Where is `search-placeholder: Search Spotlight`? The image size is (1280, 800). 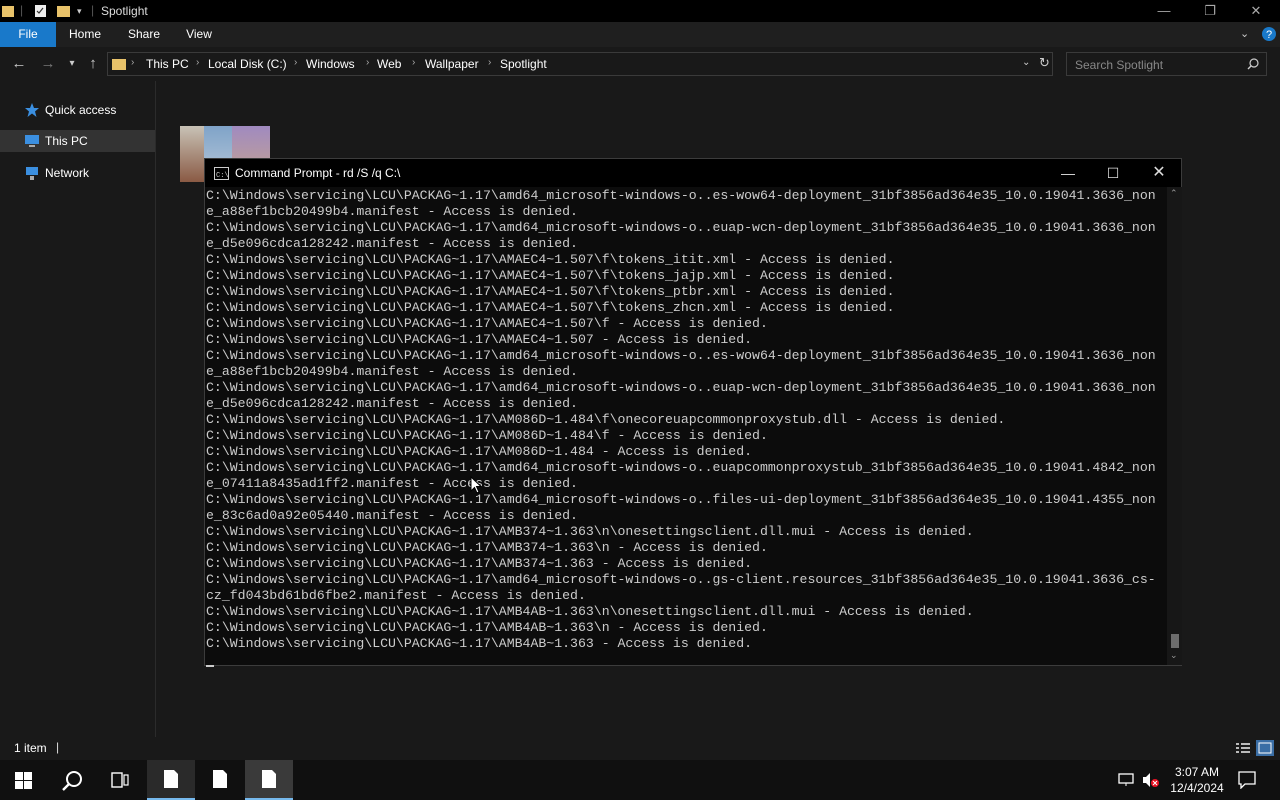 search-placeholder: Search Spotlight is located at coordinates (1119, 65).